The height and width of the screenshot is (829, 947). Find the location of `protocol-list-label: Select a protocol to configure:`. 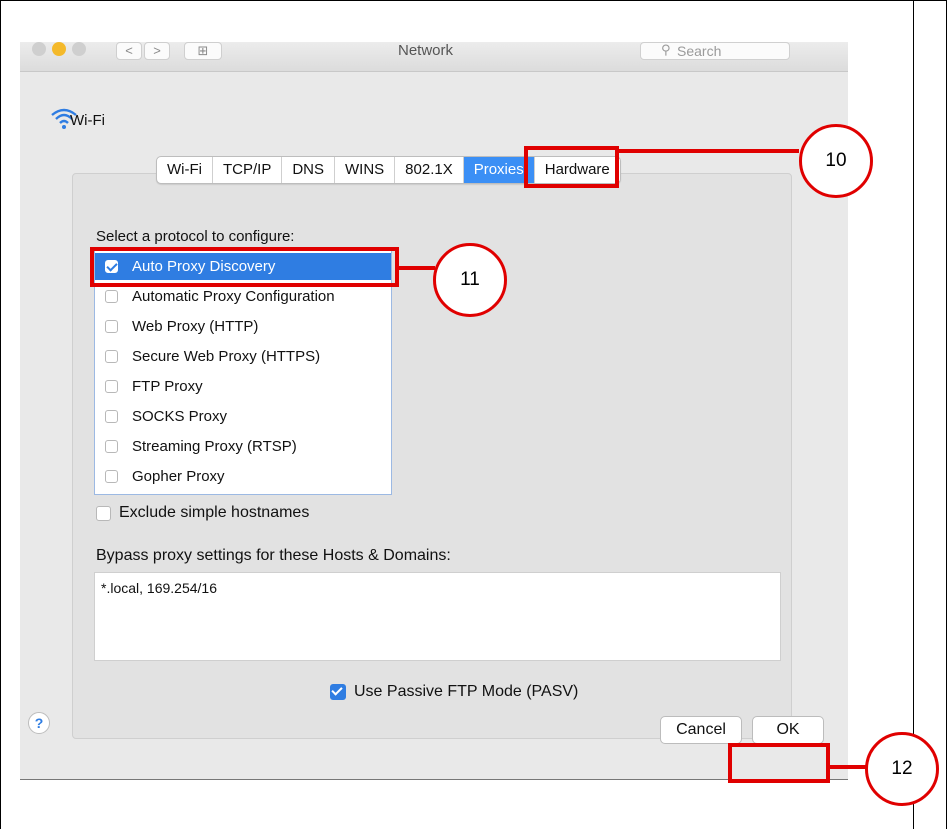

protocol-list-label: Select a protocol to configure: is located at coordinates (195, 236).